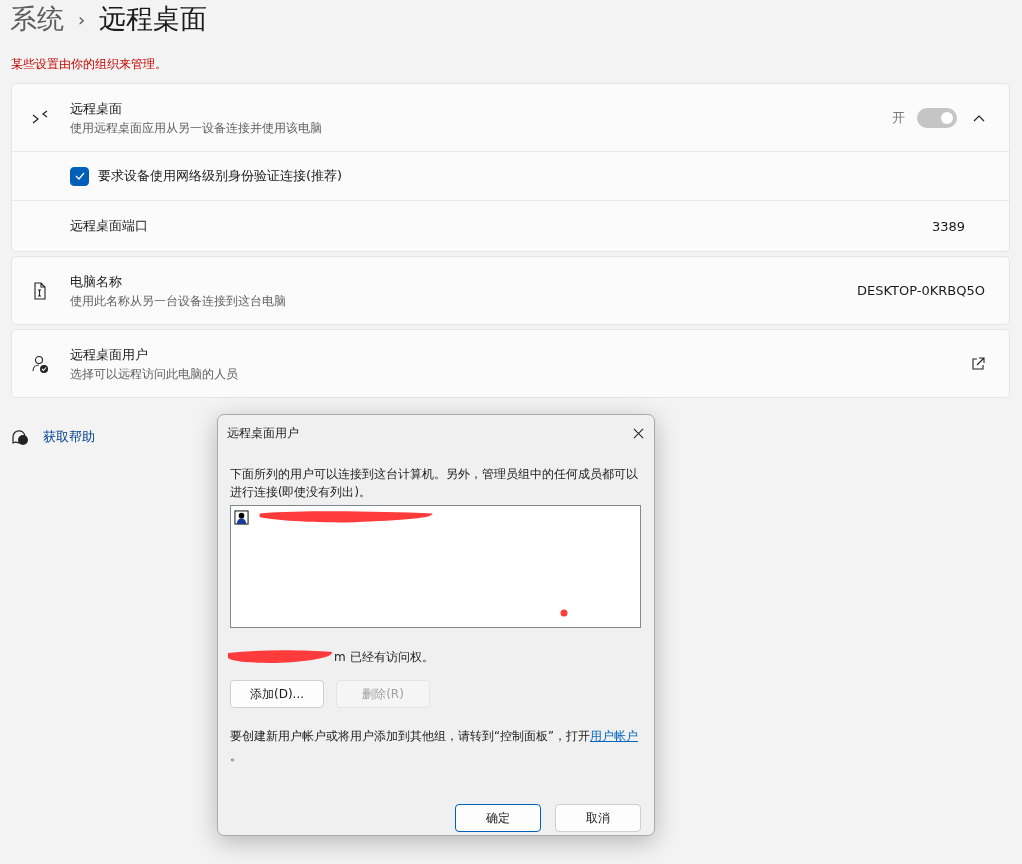 This screenshot has width=1022, height=864. I want to click on help-link: 获取帮助, so click(69, 437).